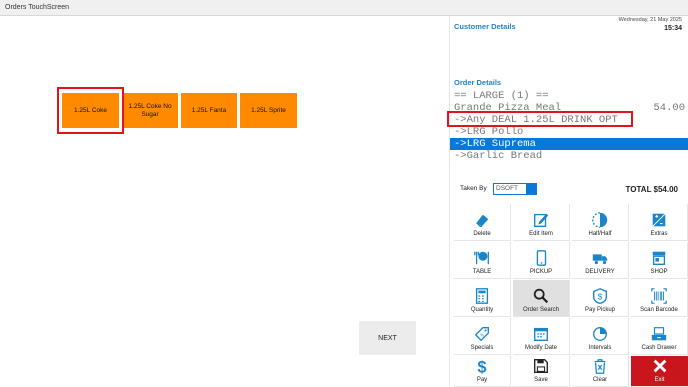 The height and width of the screenshot is (387, 688). What do you see at coordinates (482, 380) in the screenshot?
I see `pay-label: Pay` at bounding box center [482, 380].